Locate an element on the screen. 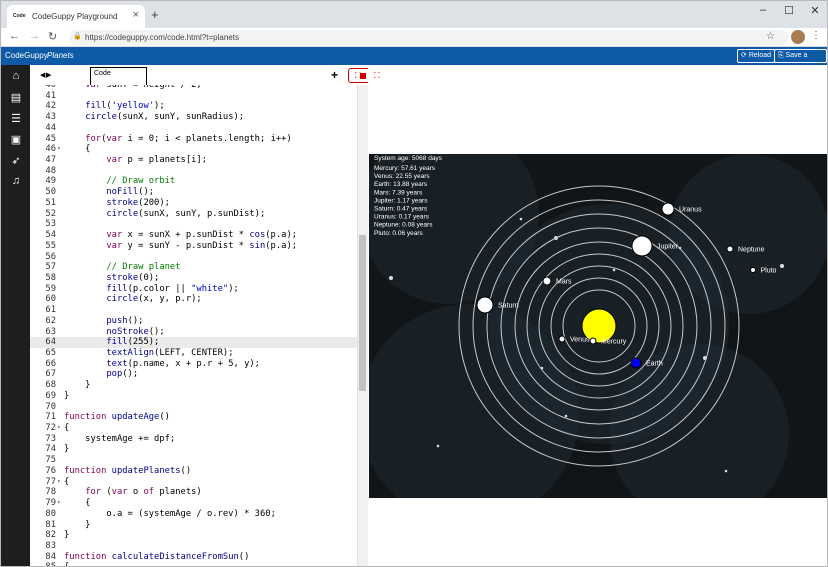 The image size is (828, 567). code-line: 84 function calculateDistanceFromSun() is located at coordinates (193, 557).